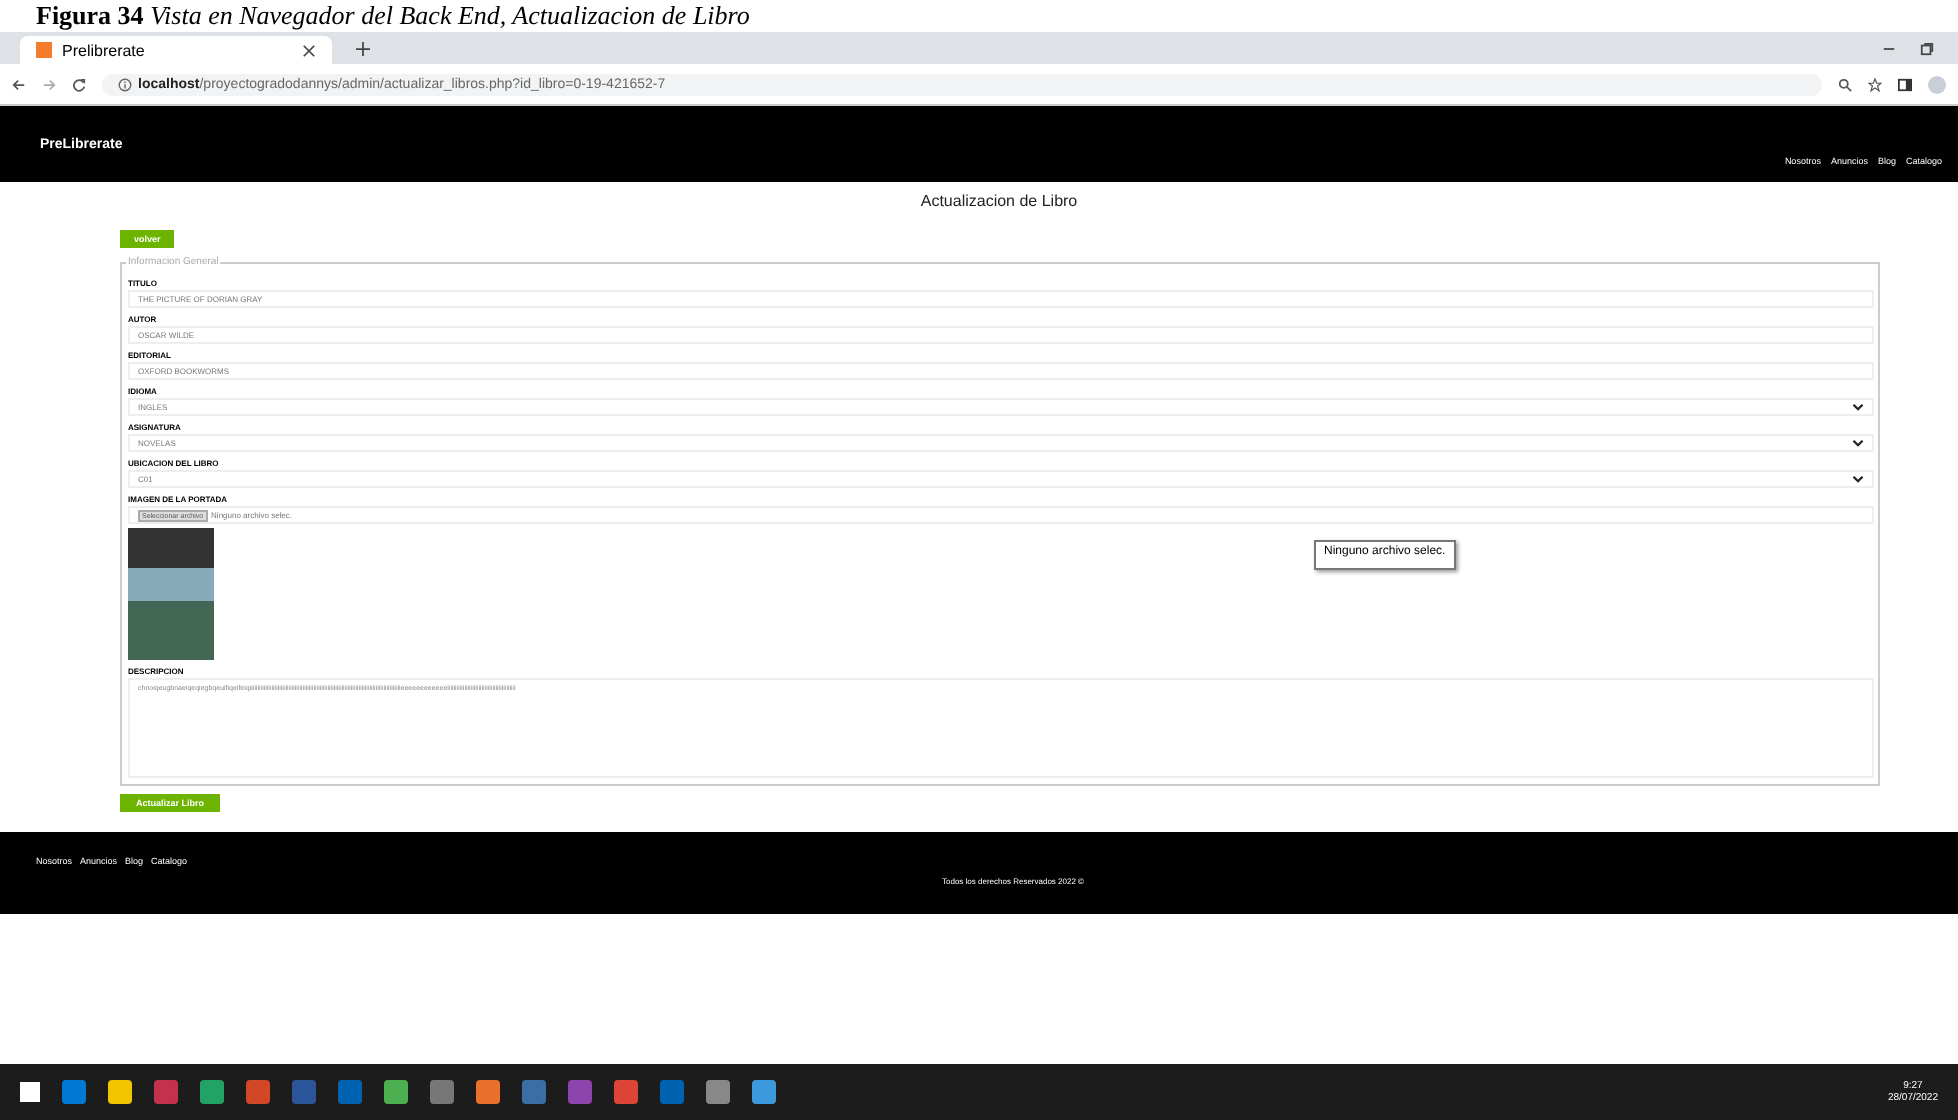 The width and height of the screenshot is (1958, 1120). Describe the element at coordinates (393, 16) in the screenshot. I see `figure-caption: Figura 34 Vista en Navegador del Back End, Actualizacion de Libro` at that location.